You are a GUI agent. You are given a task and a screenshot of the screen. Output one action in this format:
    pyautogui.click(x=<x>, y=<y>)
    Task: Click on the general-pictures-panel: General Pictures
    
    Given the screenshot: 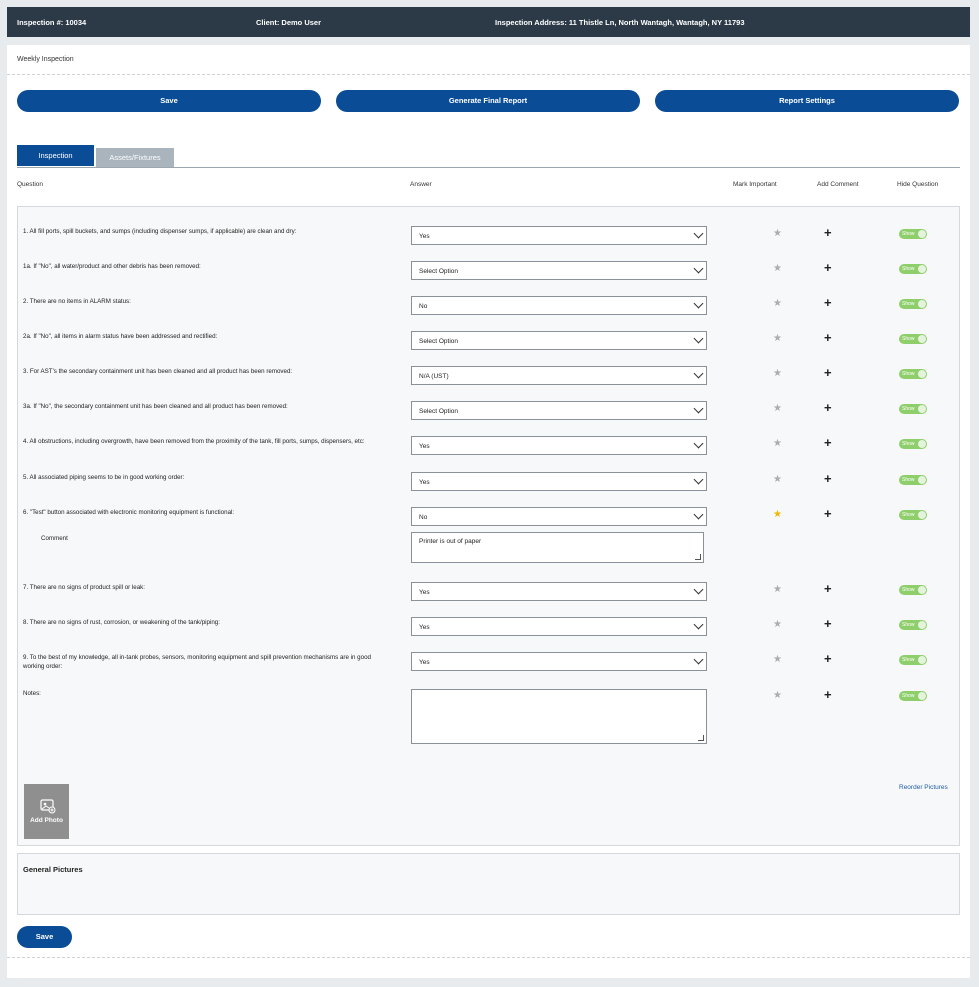 What is the action you would take?
    pyautogui.click(x=488, y=884)
    